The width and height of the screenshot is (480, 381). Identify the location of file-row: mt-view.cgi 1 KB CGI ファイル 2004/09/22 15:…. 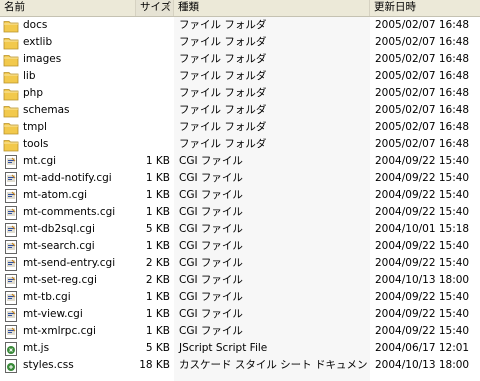
(240, 314).